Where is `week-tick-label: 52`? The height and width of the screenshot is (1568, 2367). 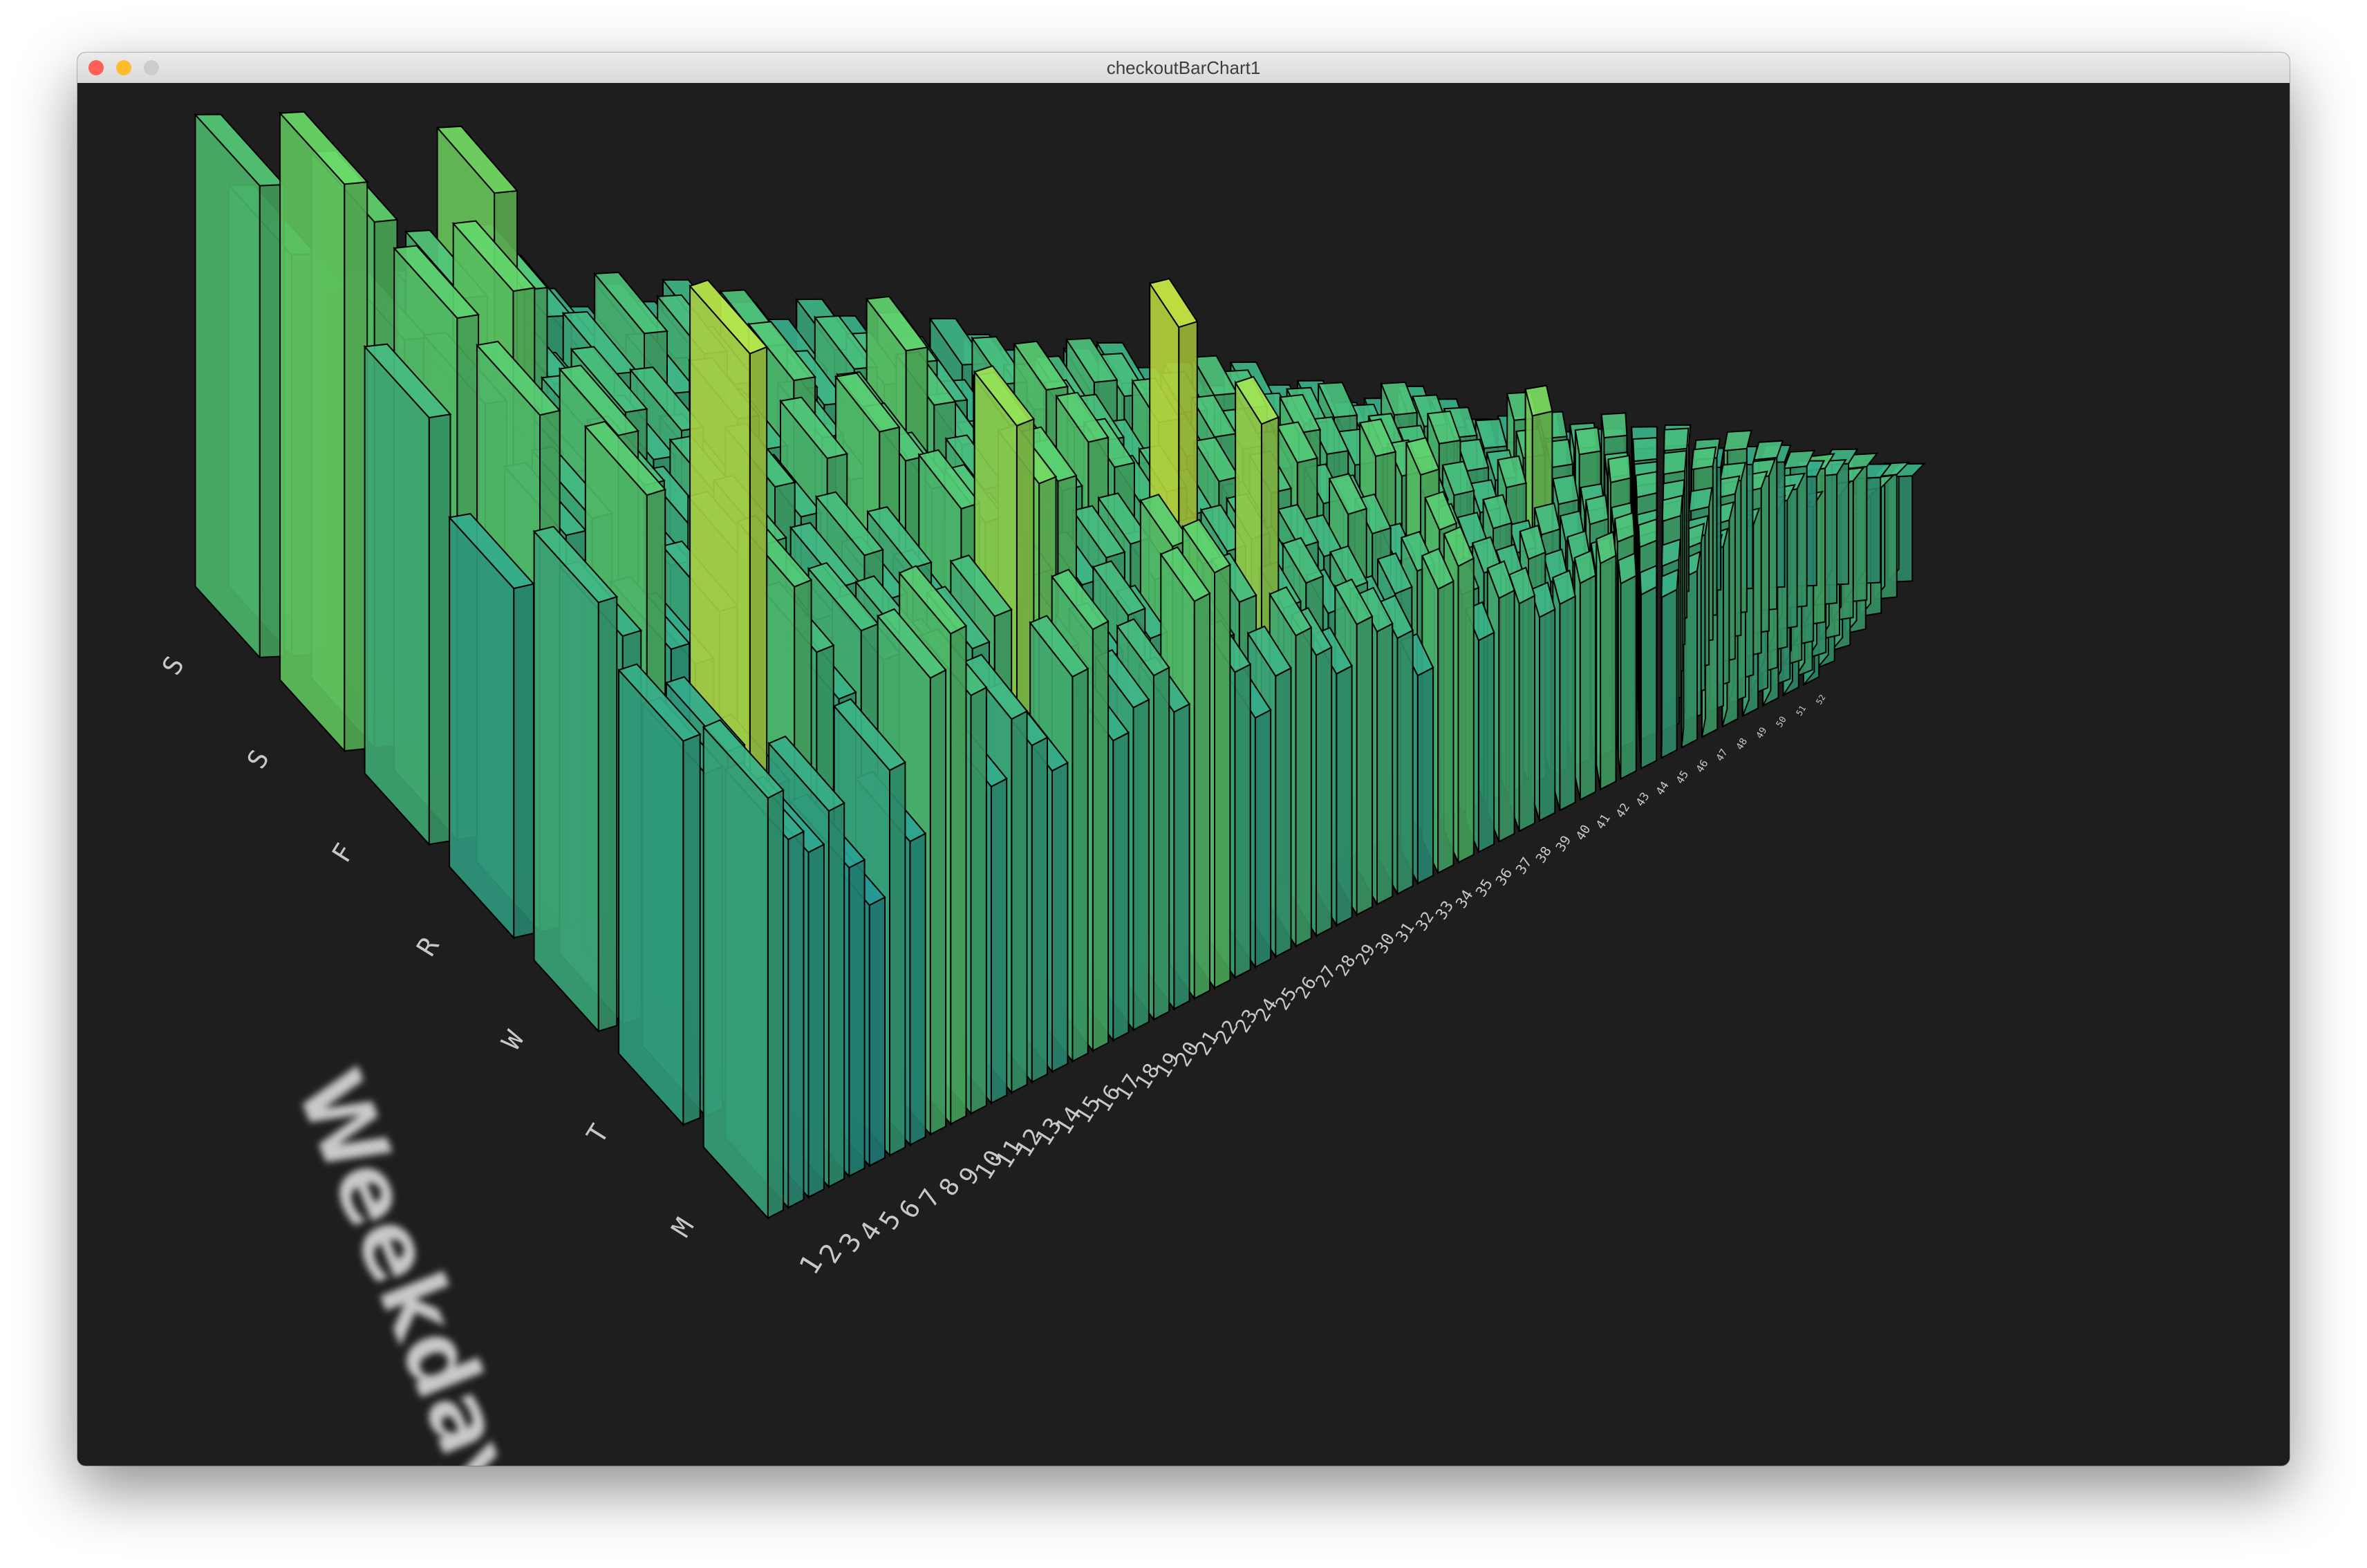
week-tick-label: 52 is located at coordinates (1820, 699).